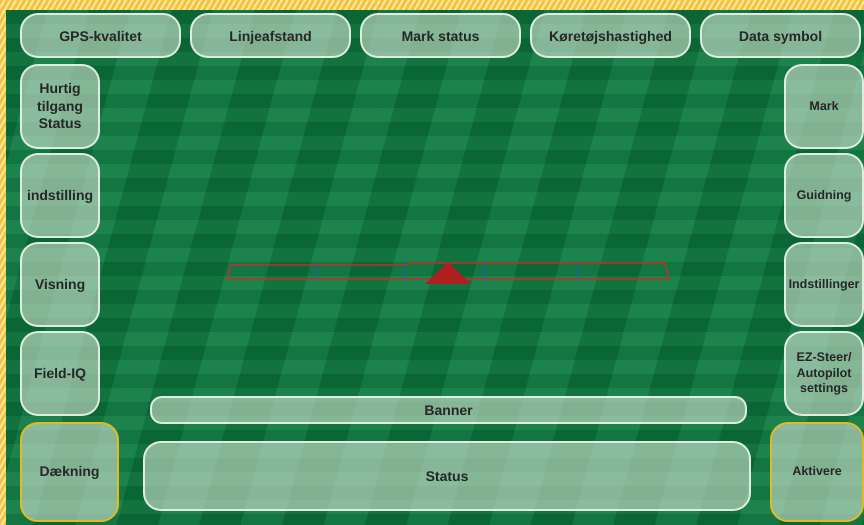  Describe the element at coordinates (447, 476) in the screenshot. I see `status-panel: Status` at that location.